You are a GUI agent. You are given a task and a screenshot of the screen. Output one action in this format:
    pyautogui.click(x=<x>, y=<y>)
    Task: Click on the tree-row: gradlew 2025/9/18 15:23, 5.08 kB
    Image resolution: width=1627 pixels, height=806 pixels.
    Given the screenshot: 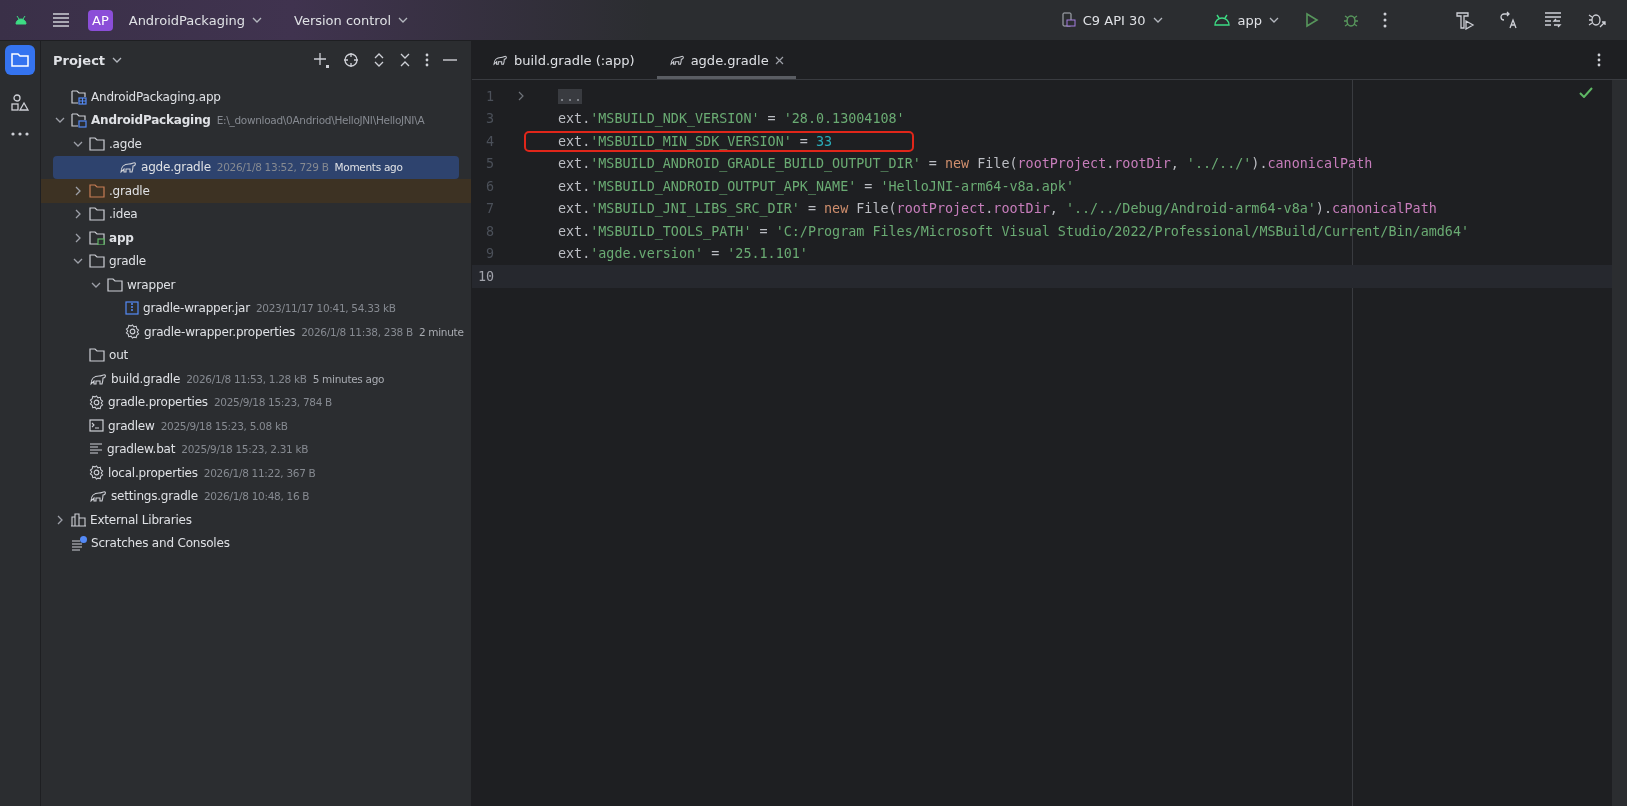 What is the action you would take?
    pyautogui.click(x=256, y=426)
    